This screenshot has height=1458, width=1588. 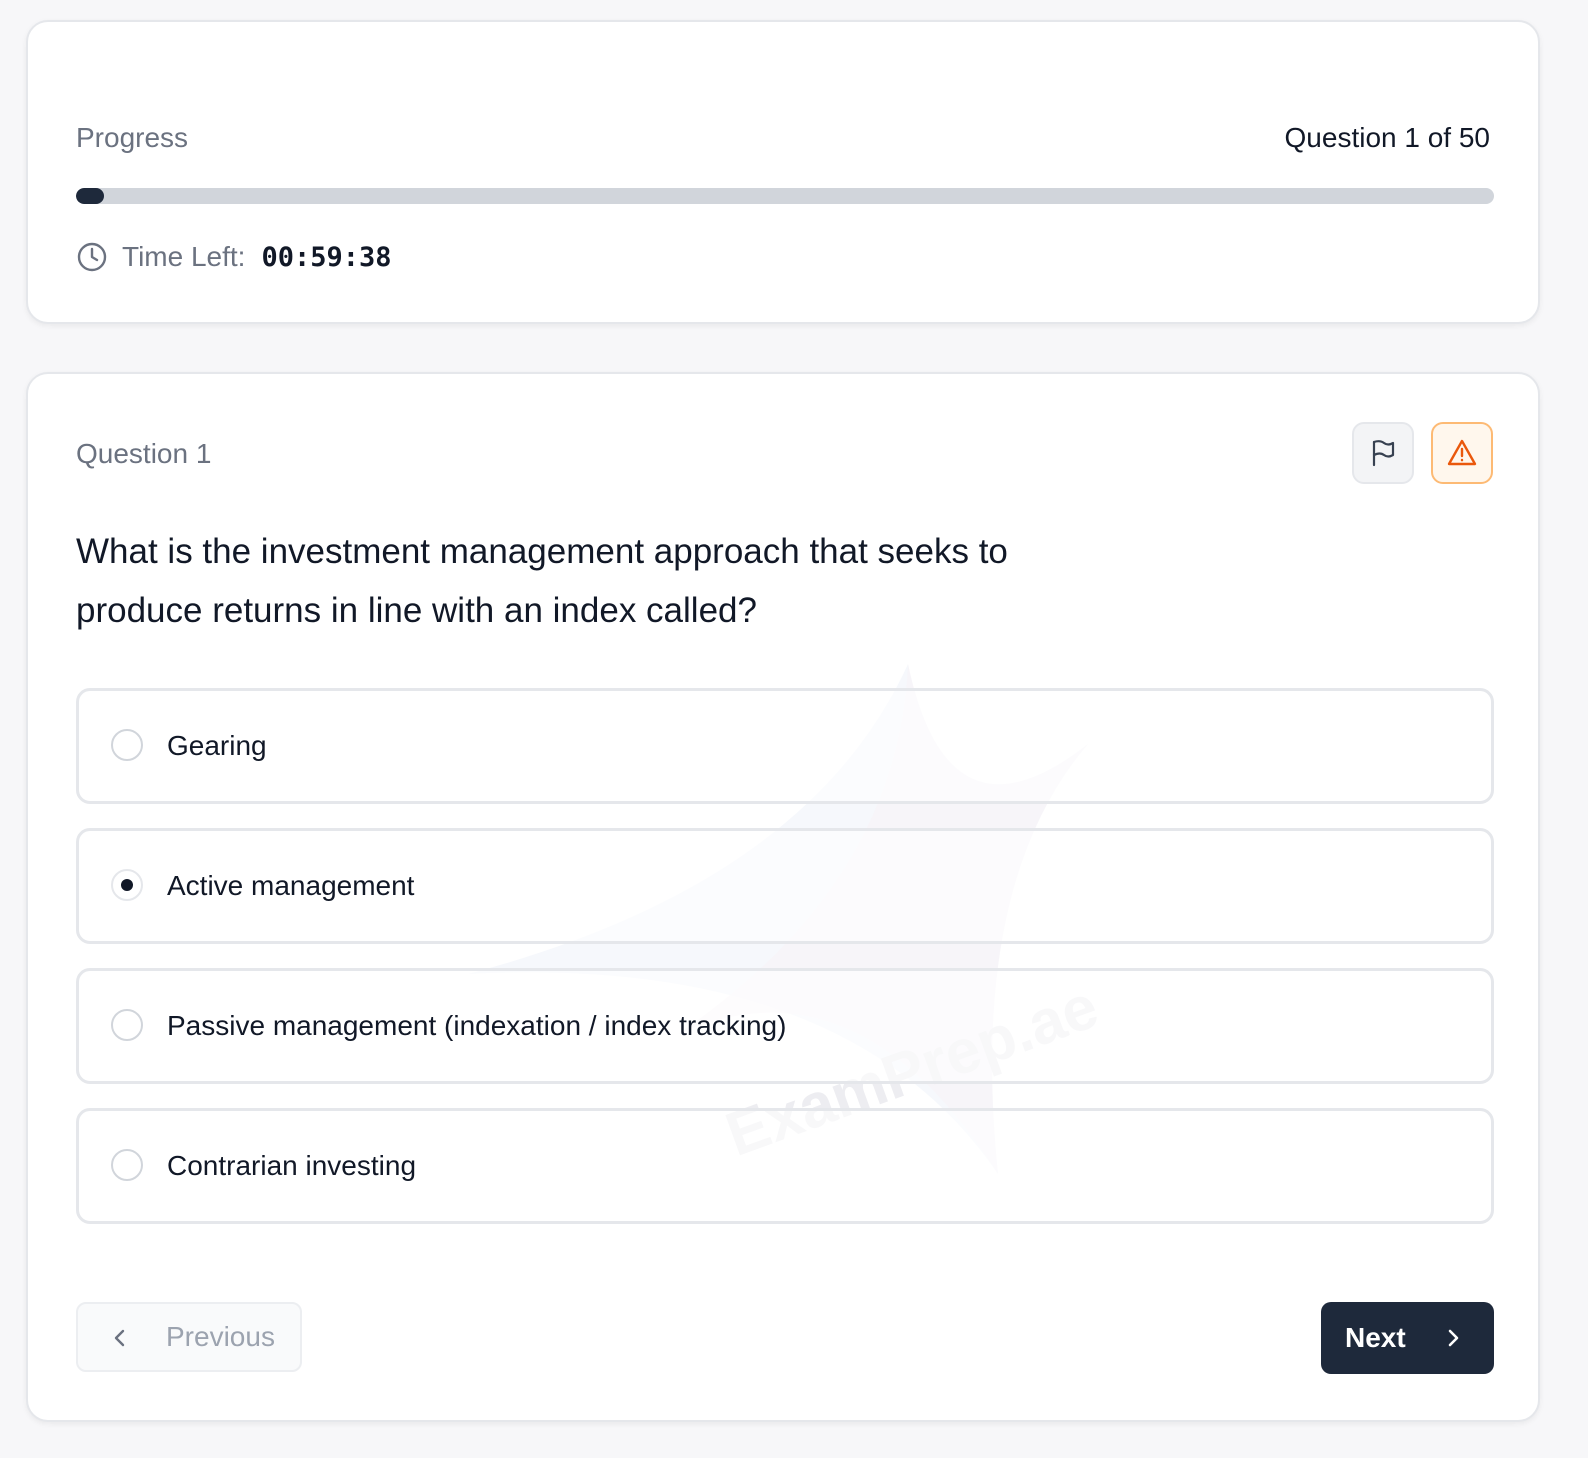 I want to click on question-number: Question 1, so click(x=144, y=453).